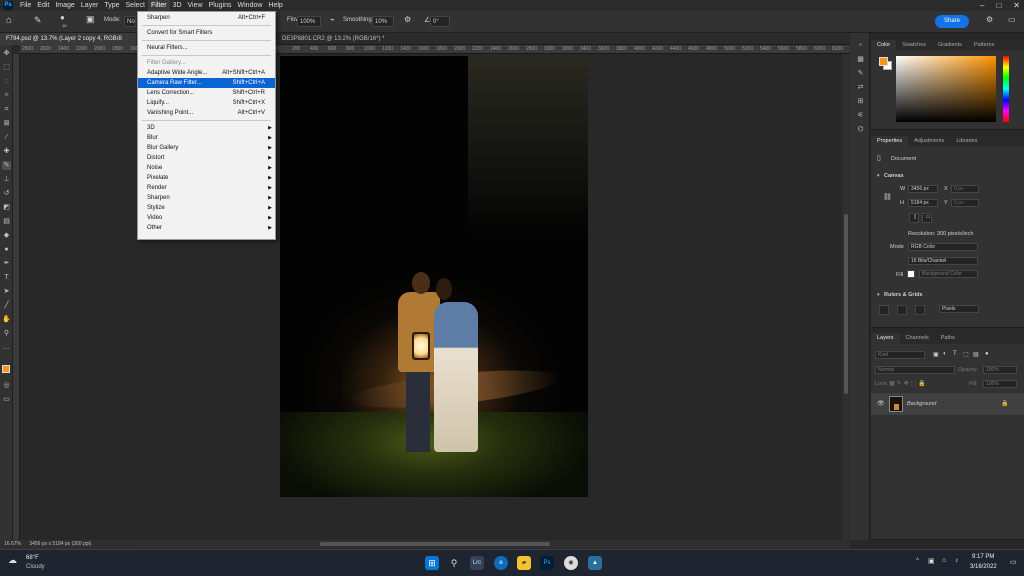 The height and width of the screenshot is (576, 1024). Describe the element at coordinates (111, 5) in the screenshot. I see `menu-type: Type` at that location.